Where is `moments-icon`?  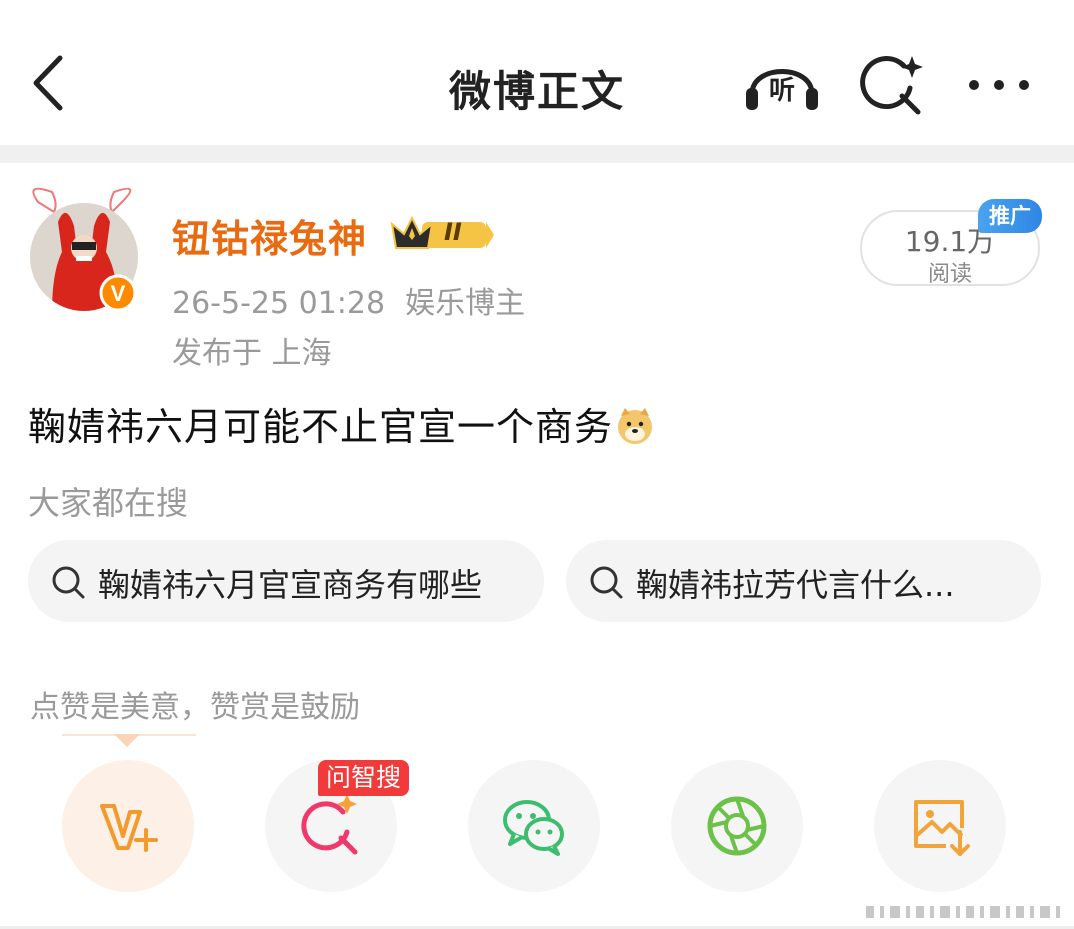
moments-icon is located at coordinates (737, 826).